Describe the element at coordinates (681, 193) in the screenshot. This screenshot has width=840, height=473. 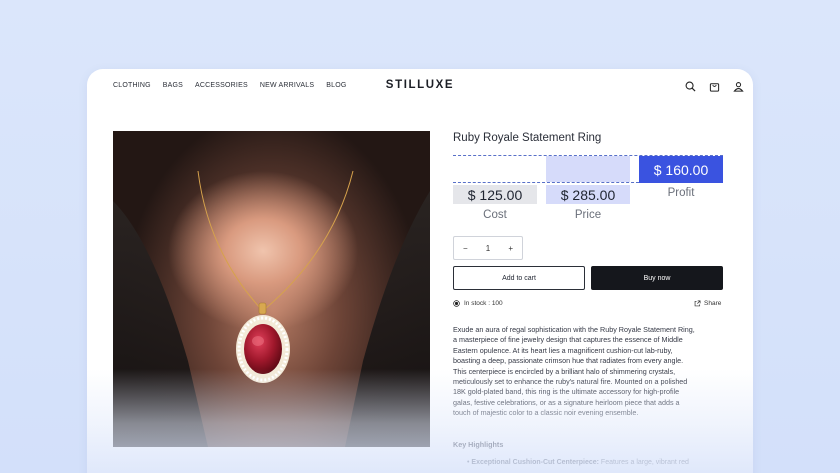
I see `profit-label: Profit` at that location.